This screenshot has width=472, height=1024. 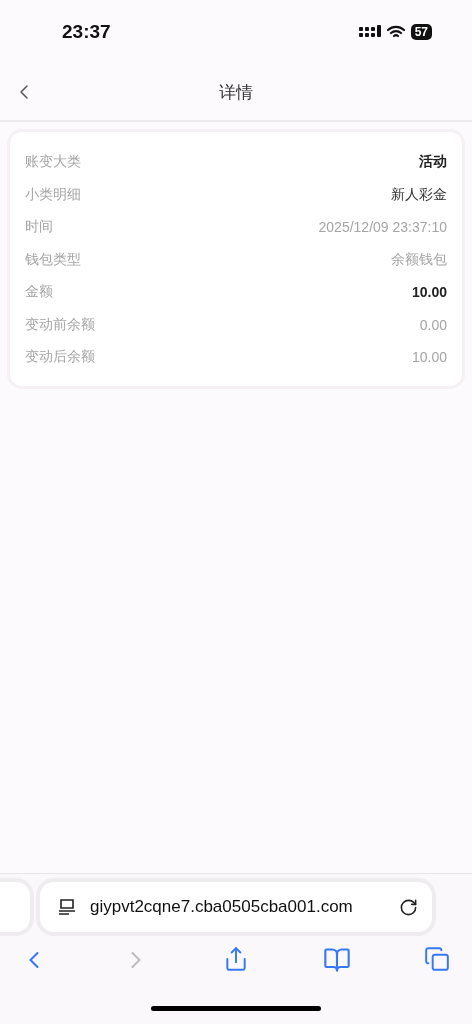 What do you see at coordinates (222, 907) in the screenshot?
I see `url-text: giypvt2cqne7.cba0505cba001.com` at bounding box center [222, 907].